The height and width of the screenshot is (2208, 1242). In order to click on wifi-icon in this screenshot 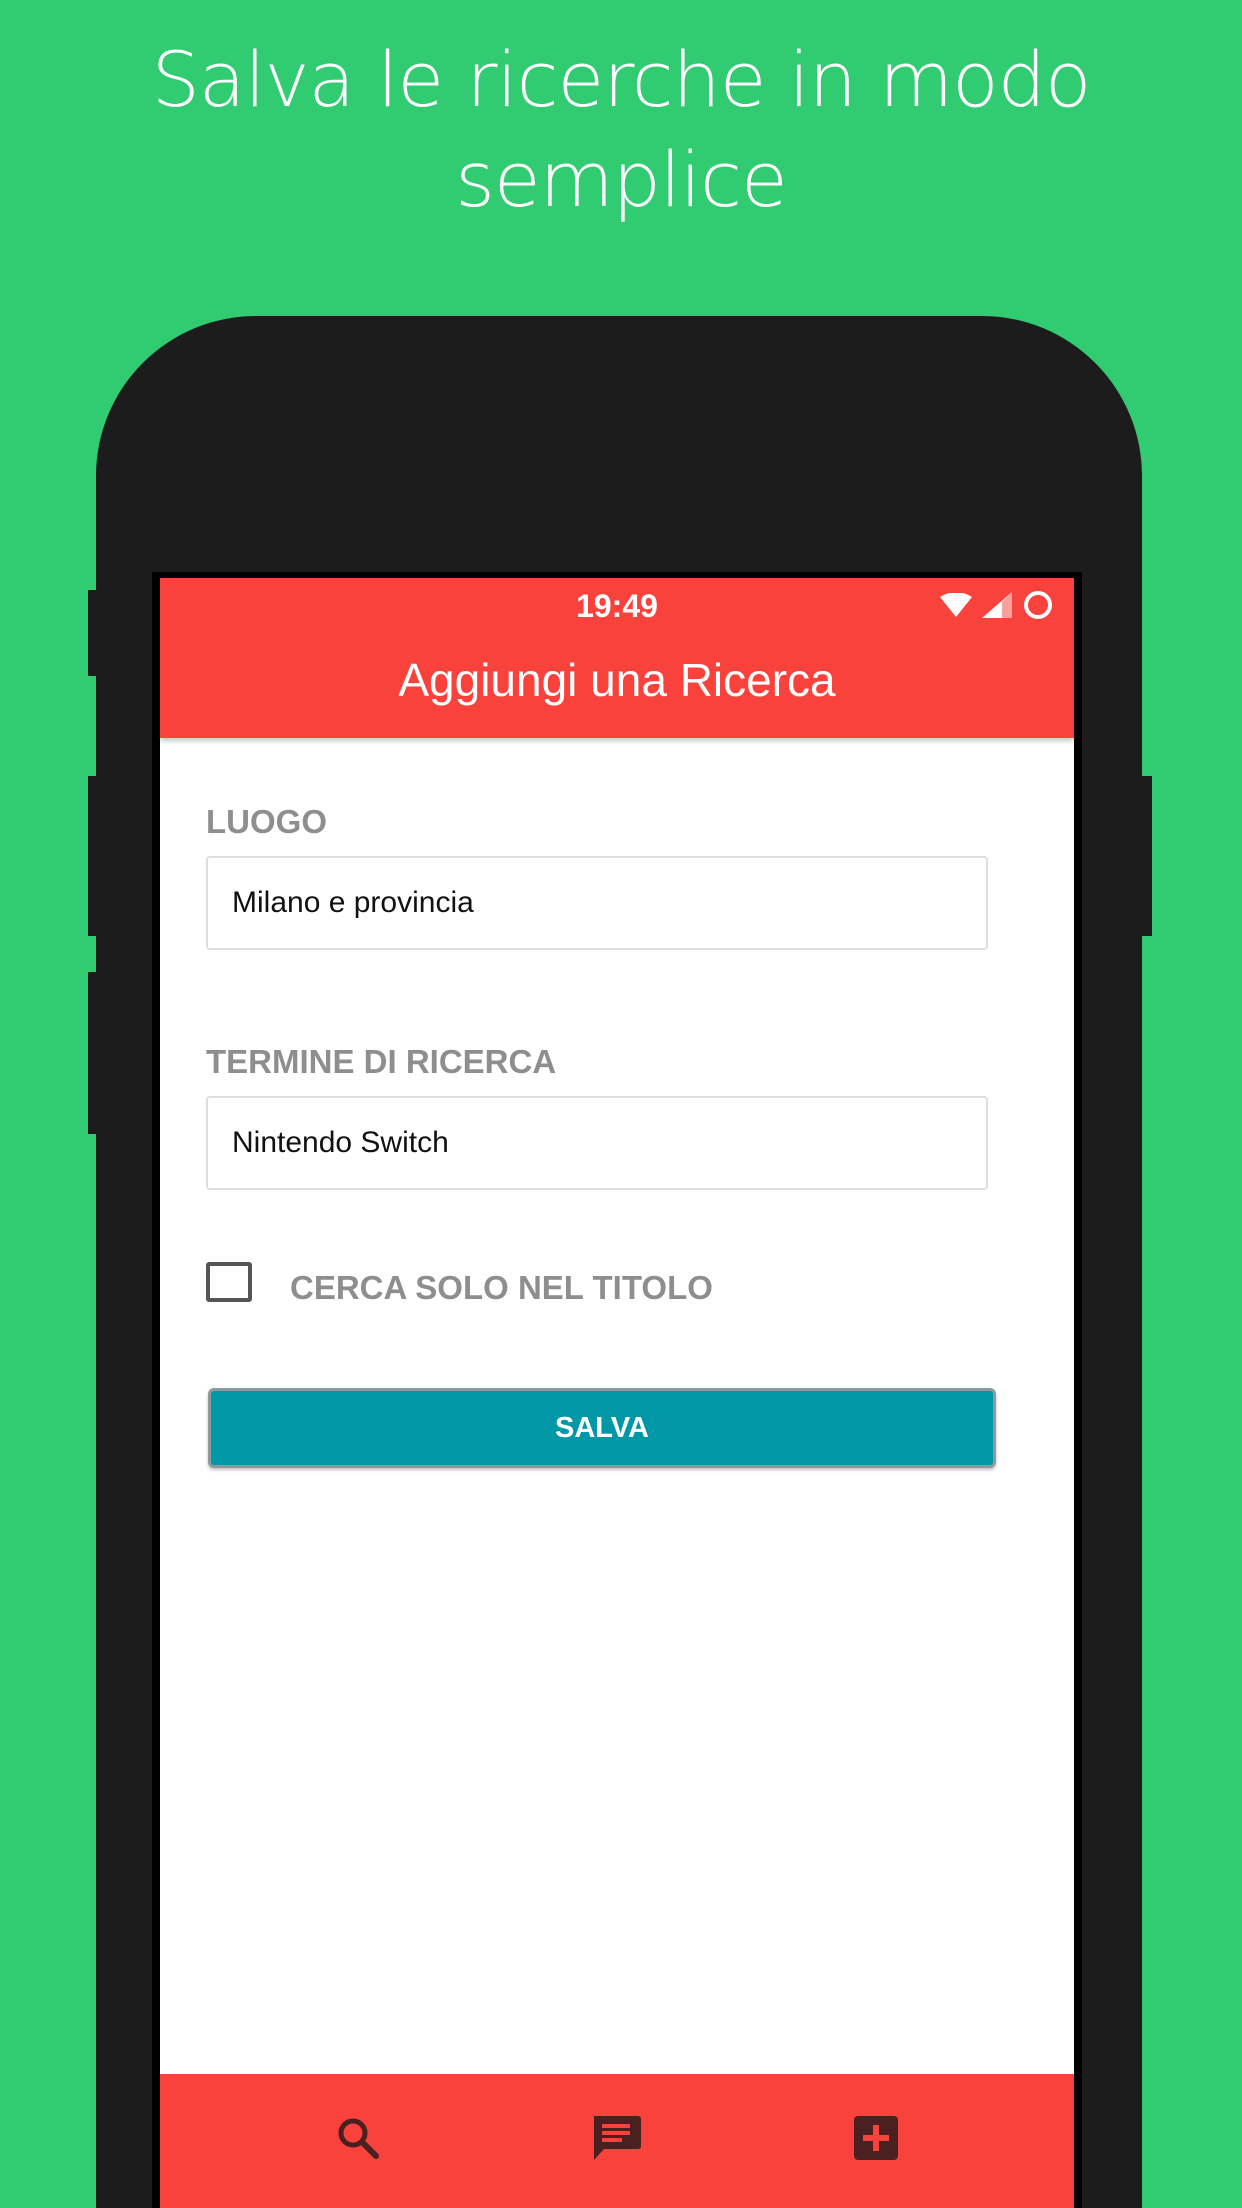, I will do `click(956, 605)`.